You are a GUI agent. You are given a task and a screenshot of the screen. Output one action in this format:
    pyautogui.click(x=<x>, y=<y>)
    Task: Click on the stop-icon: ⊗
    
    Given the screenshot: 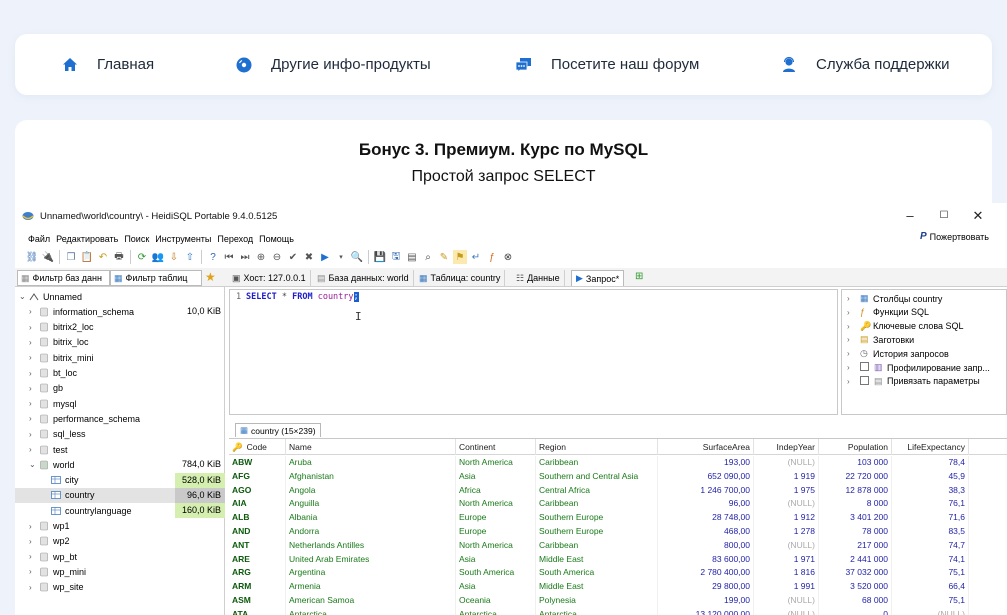 What is the action you would take?
    pyautogui.click(x=508, y=257)
    